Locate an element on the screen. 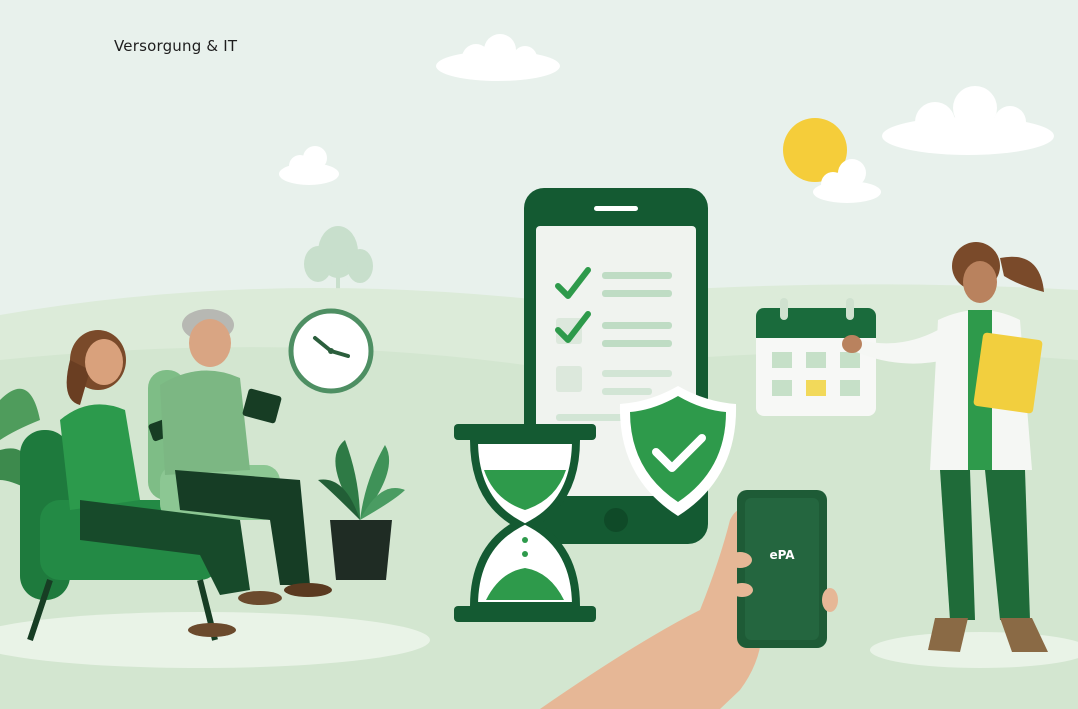 The image size is (1078, 709). calendar-icon is located at coordinates (816, 357).